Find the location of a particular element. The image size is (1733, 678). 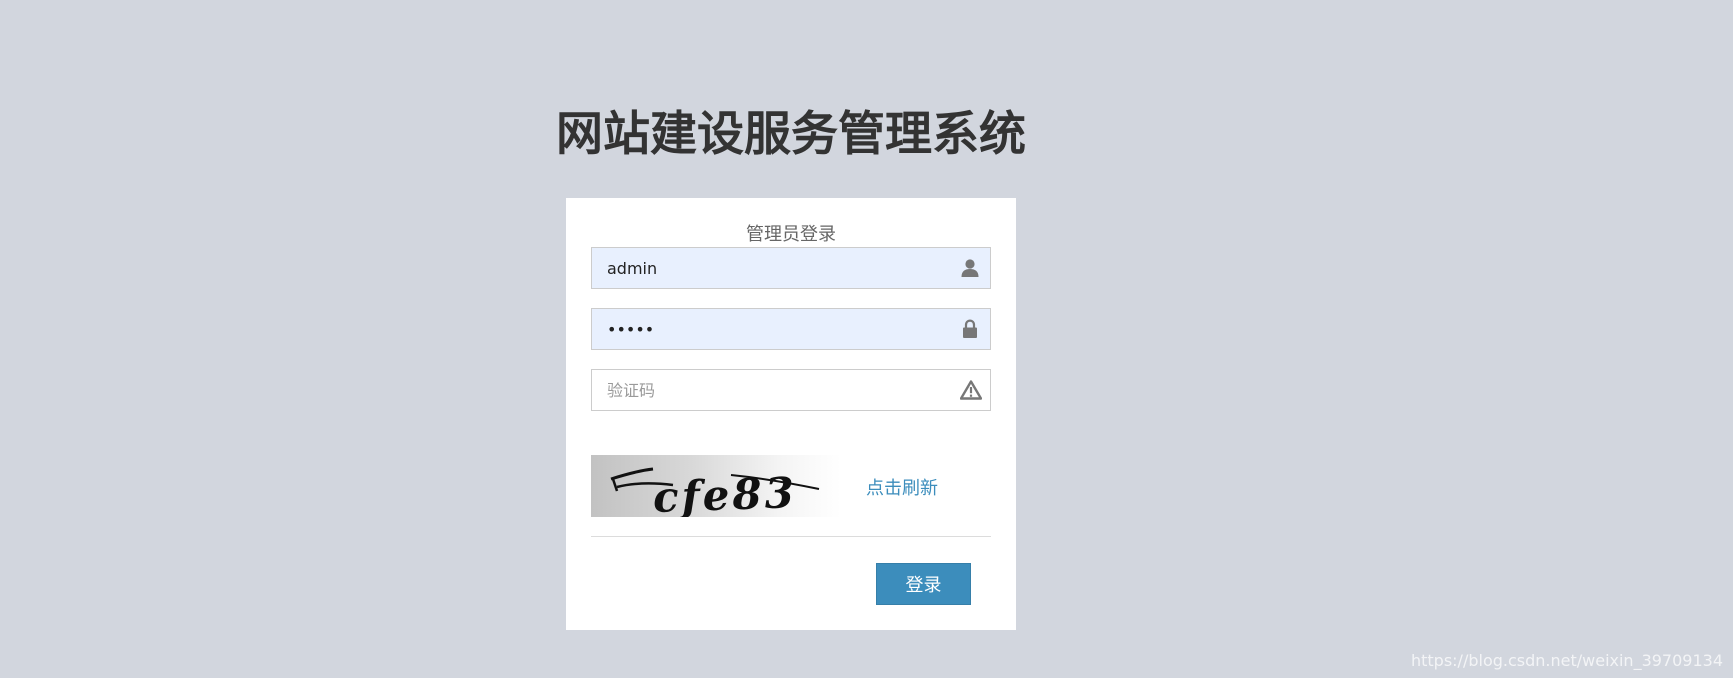

username-input is located at coordinates (769, 268).